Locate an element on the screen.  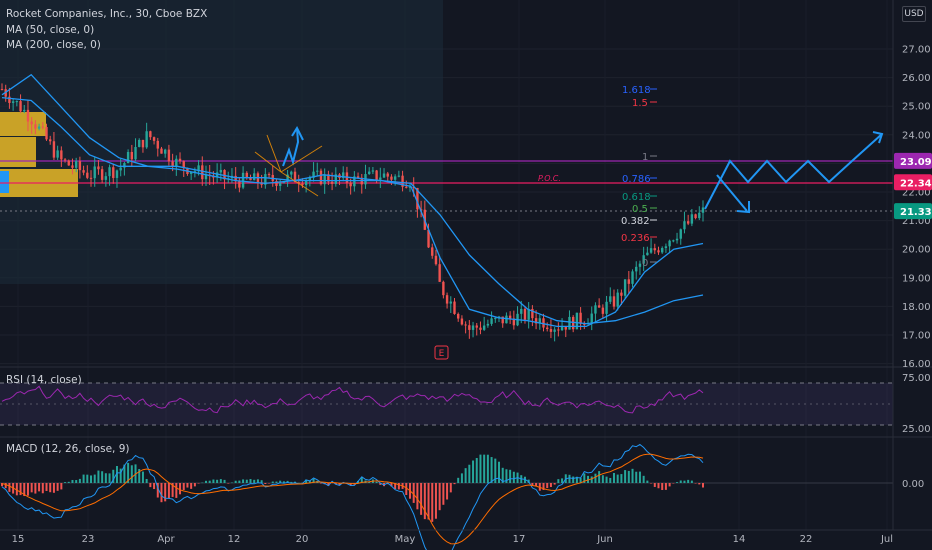
time-tick: 22 is located at coordinates (806, 539).